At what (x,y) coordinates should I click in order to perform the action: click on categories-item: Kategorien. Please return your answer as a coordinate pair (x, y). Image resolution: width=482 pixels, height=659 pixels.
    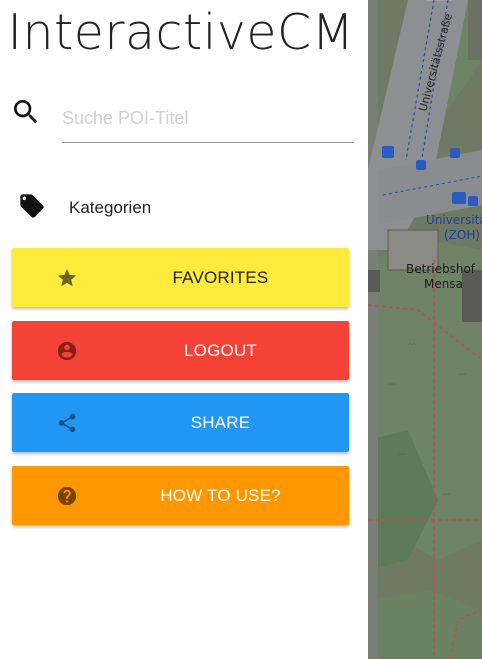
    Looking at the image, I should click on (184, 208).